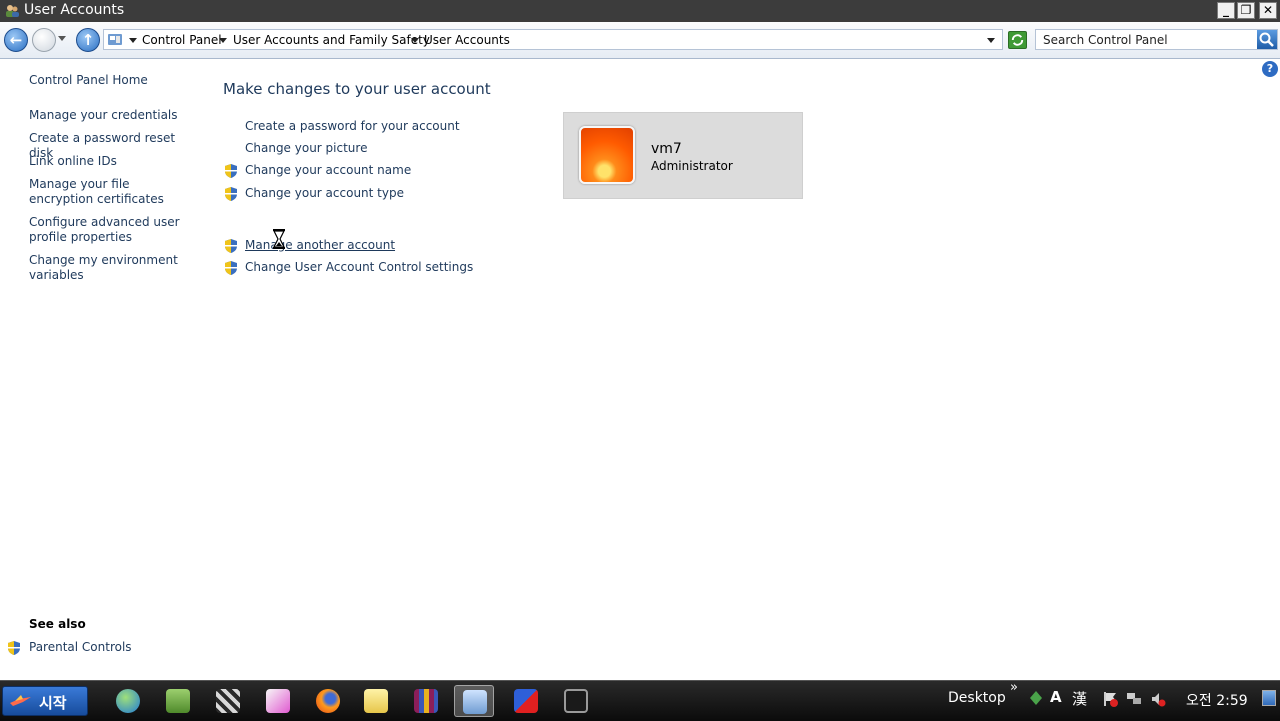 The height and width of the screenshot is (721, 1280). I want to click on forward-button, so click(44, 40).